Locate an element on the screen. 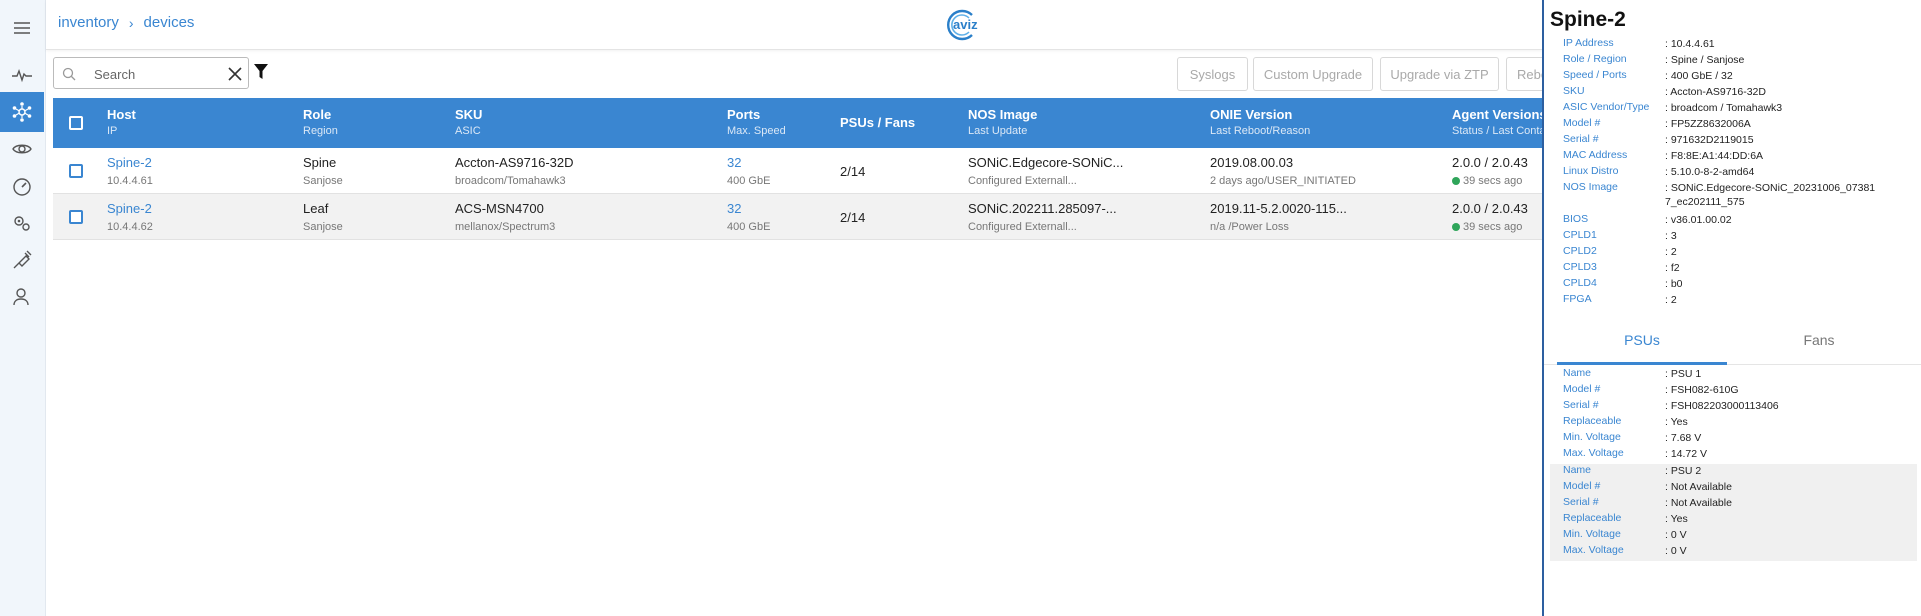 This screenshot has height=616, width=1921. sidebar is located at coordinates (23, 308).